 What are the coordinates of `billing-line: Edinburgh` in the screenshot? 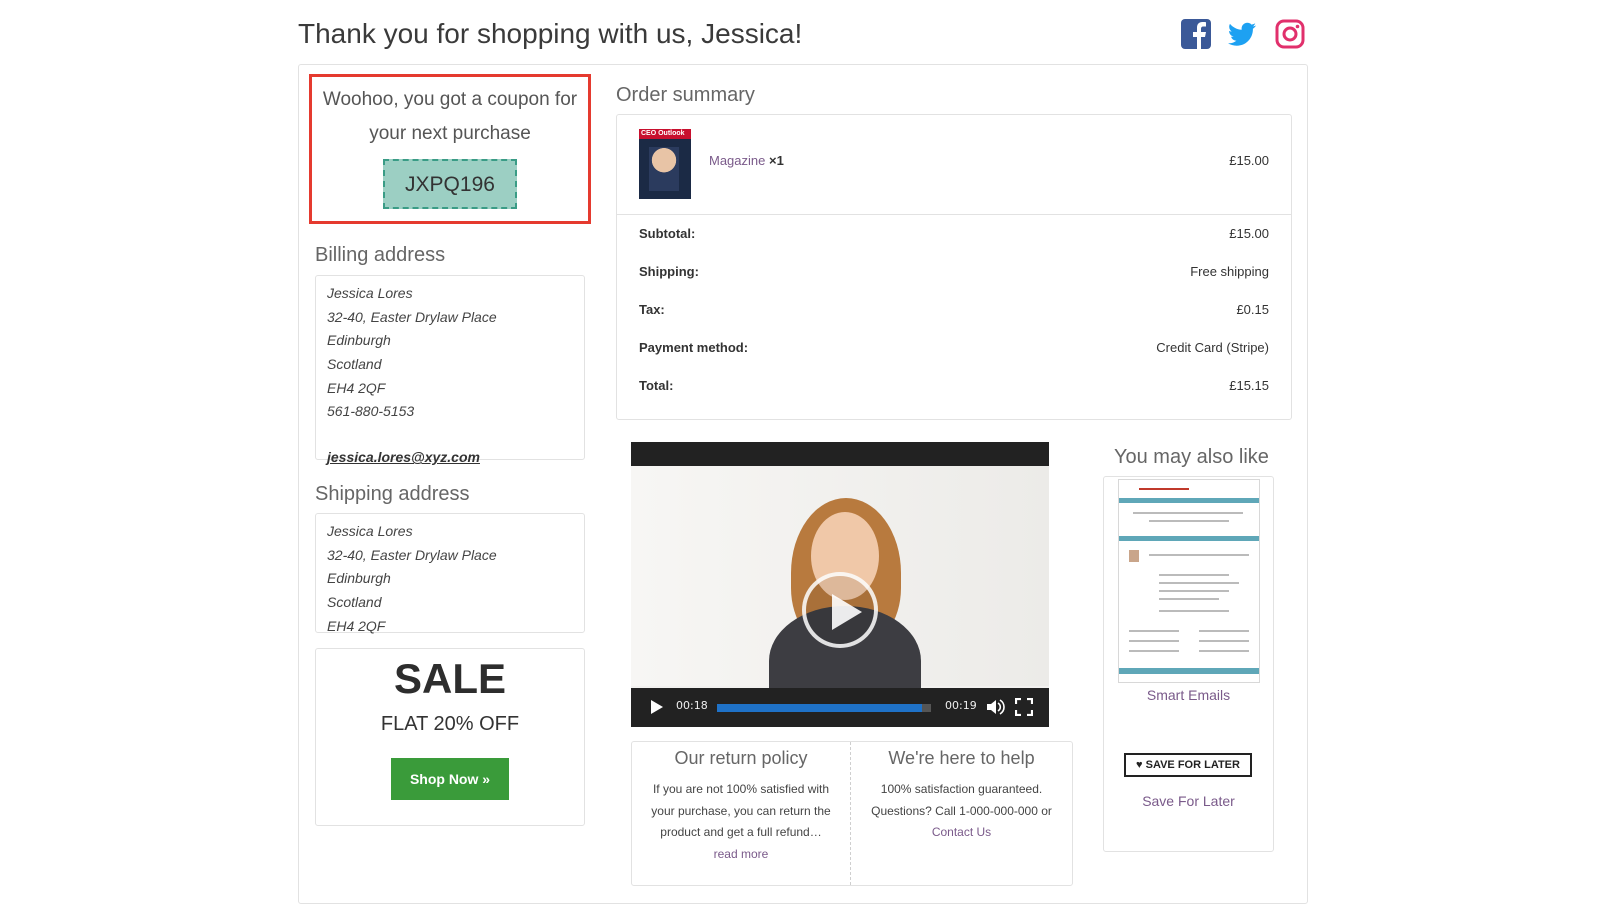 It's located at (359, 340).